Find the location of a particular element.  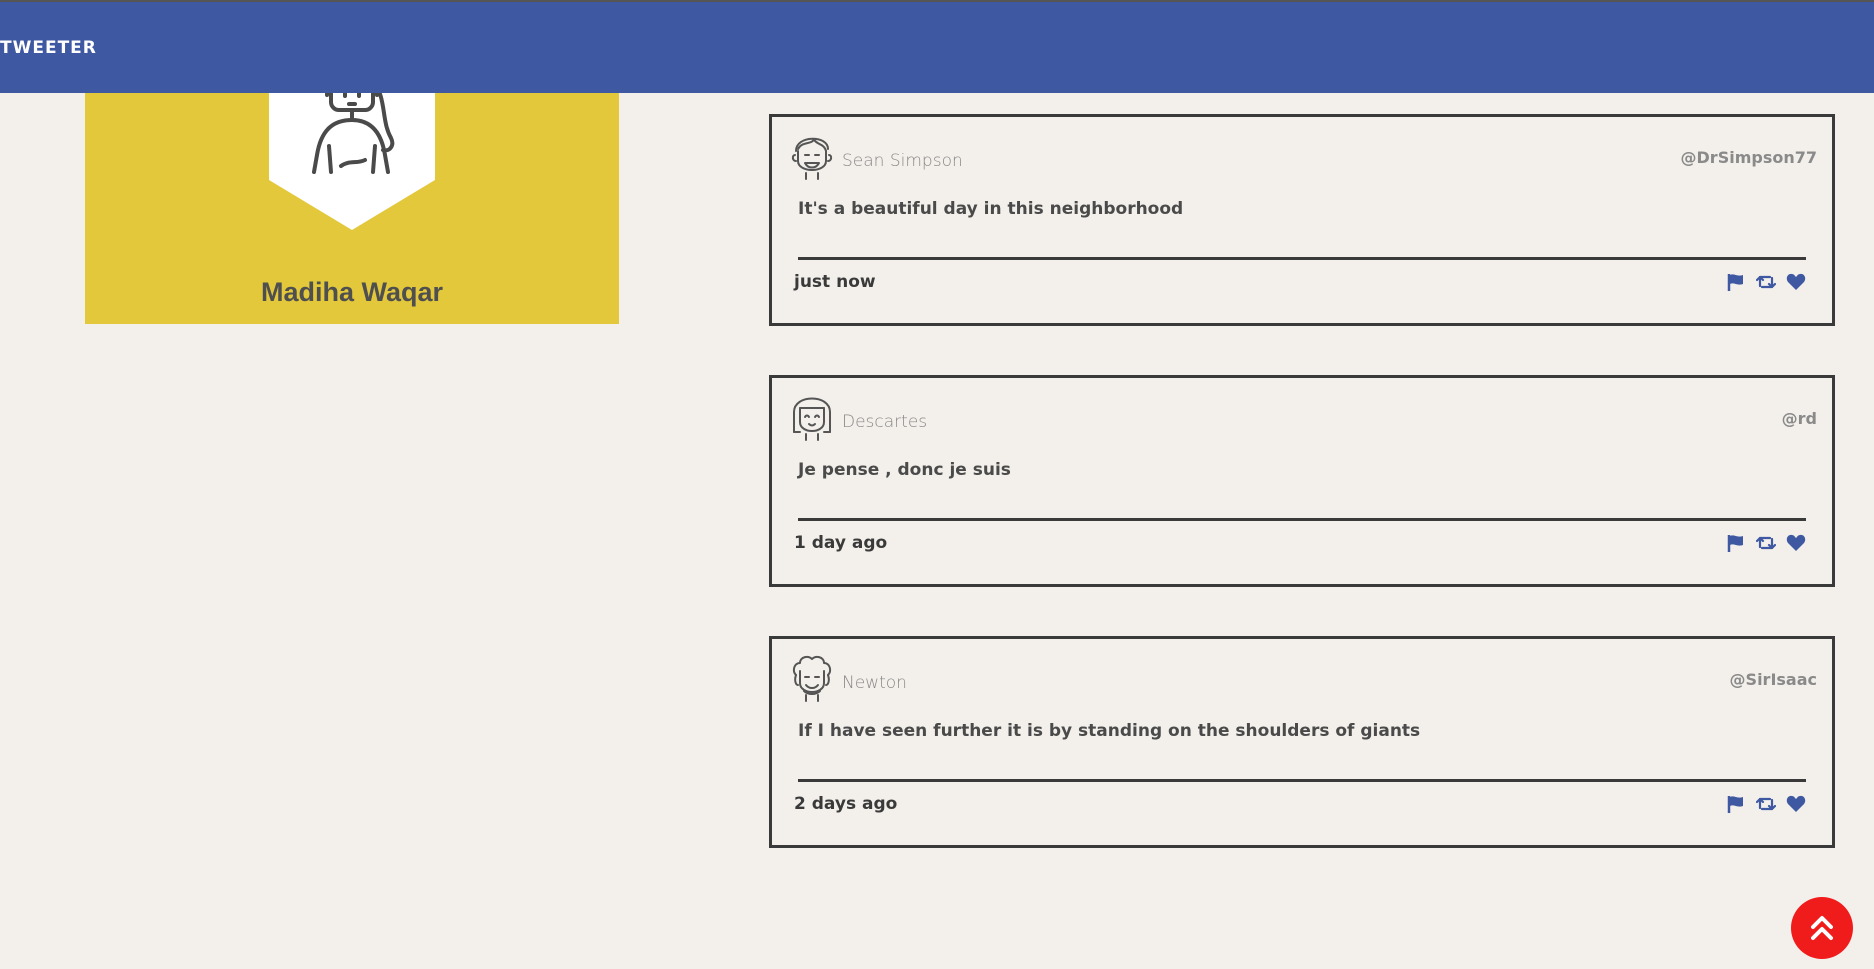

tweet-author: Descartes is located at coordinates (885, 422).